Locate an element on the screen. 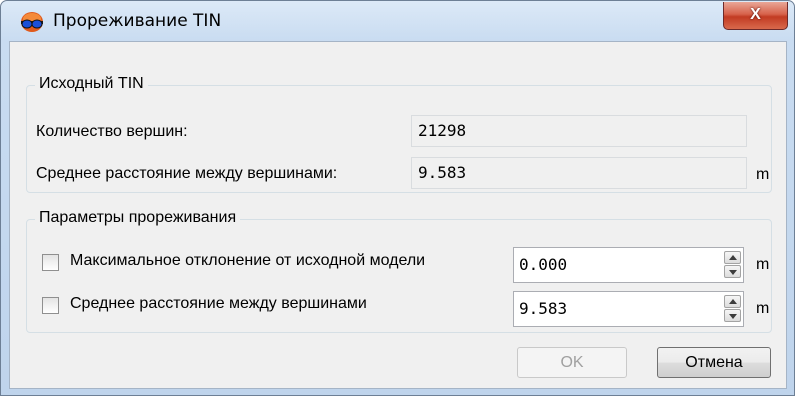 This screenshot has height=398, width=797. avg-distance-value: 9.583 is located at coordinates (579, 173).